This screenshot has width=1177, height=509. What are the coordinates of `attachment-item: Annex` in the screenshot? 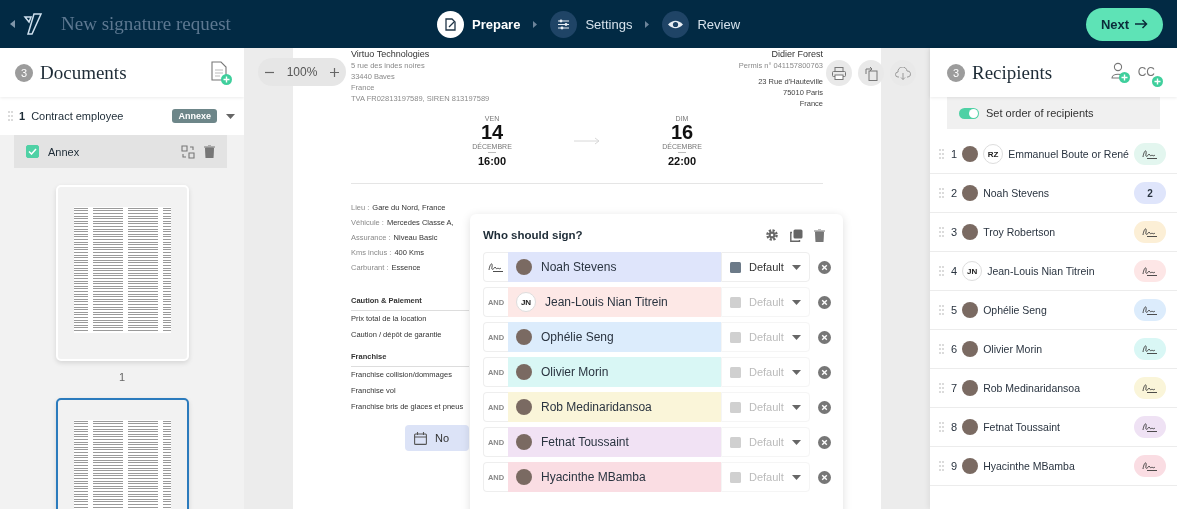 It's located at (120, 151).